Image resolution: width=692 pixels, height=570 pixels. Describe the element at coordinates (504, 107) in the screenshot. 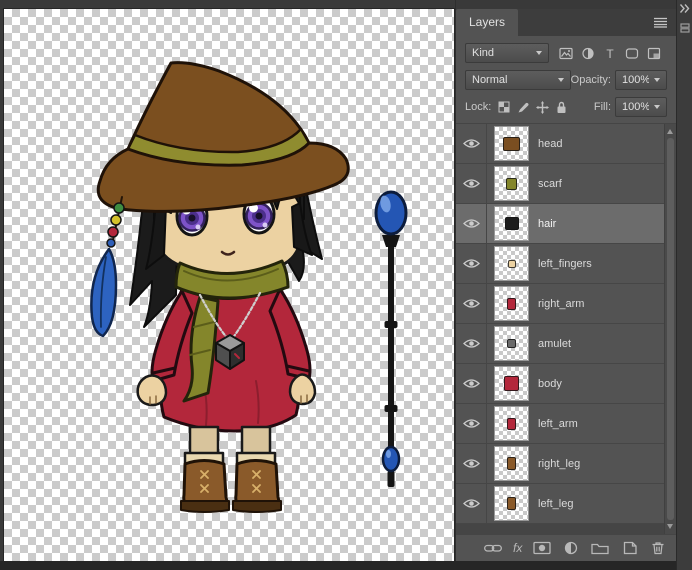

I see `lock-transparency-icon` at that location.